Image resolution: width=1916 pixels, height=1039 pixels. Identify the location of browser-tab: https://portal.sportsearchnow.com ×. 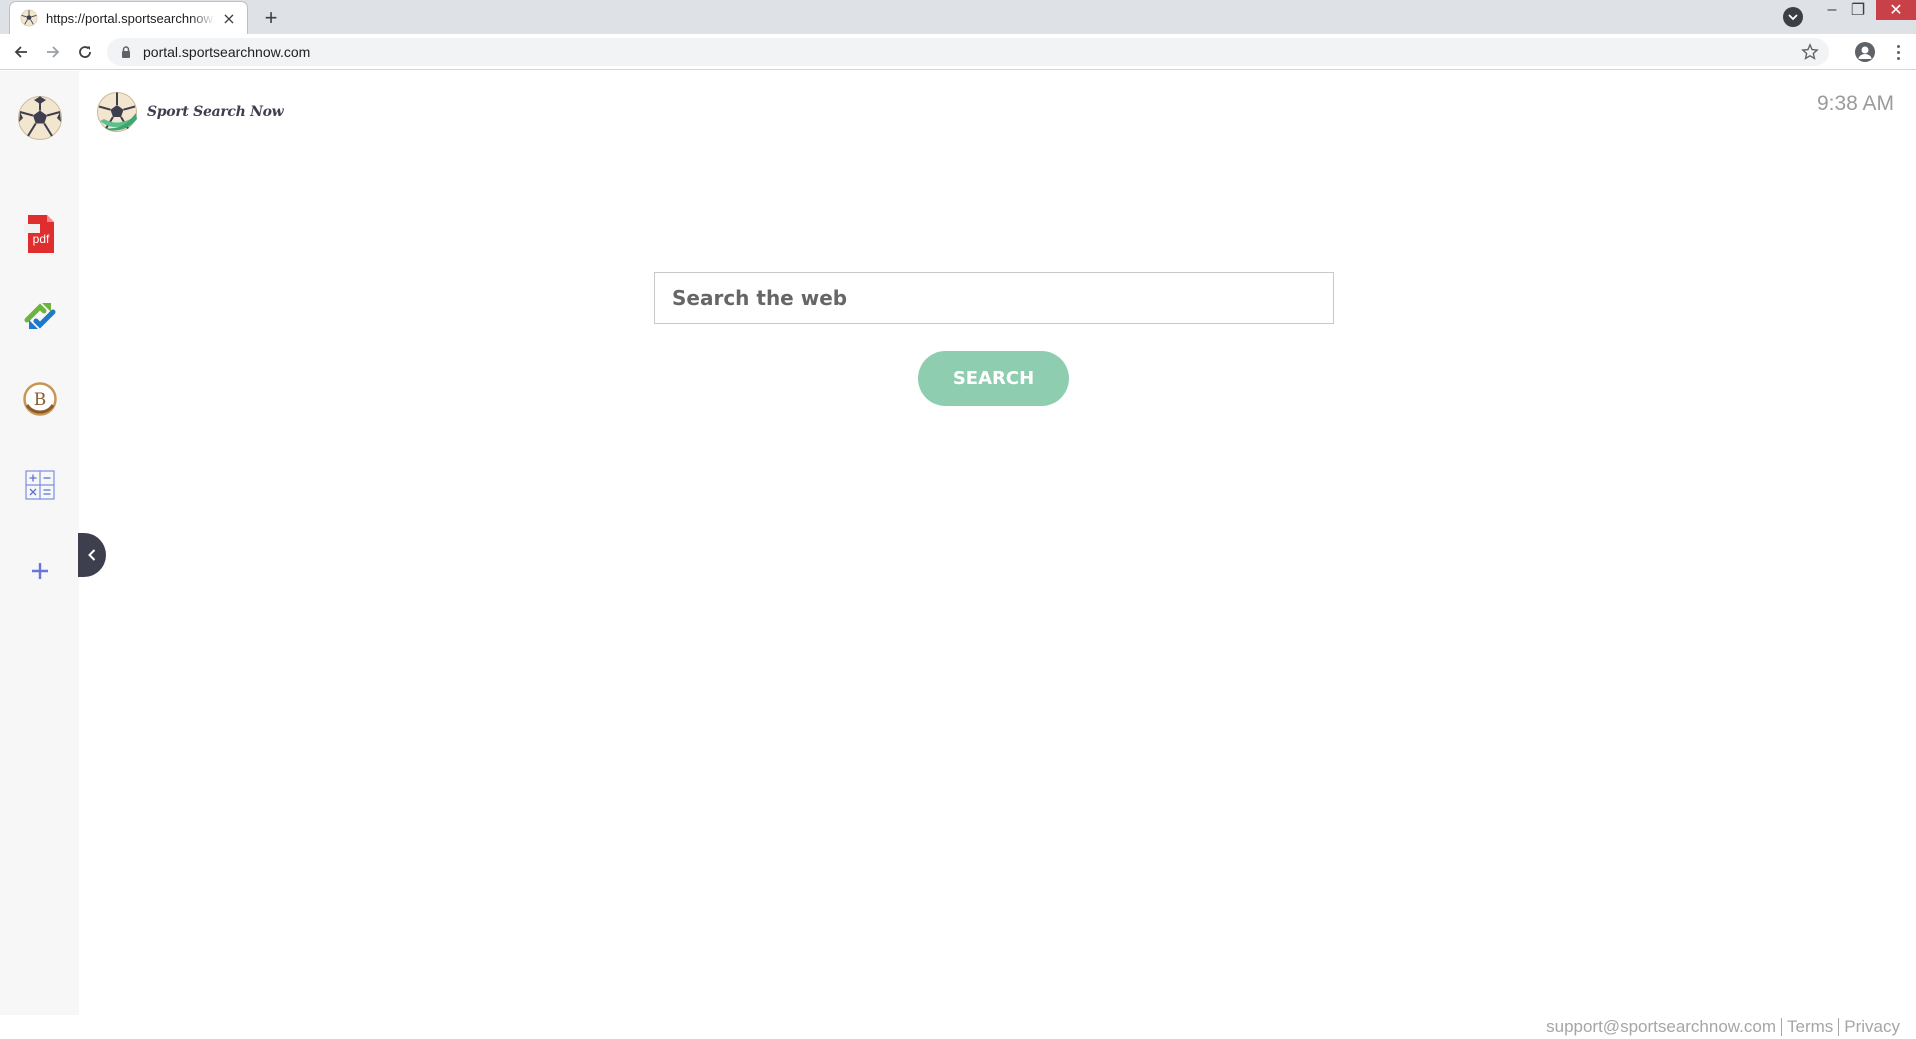
(128, 17).